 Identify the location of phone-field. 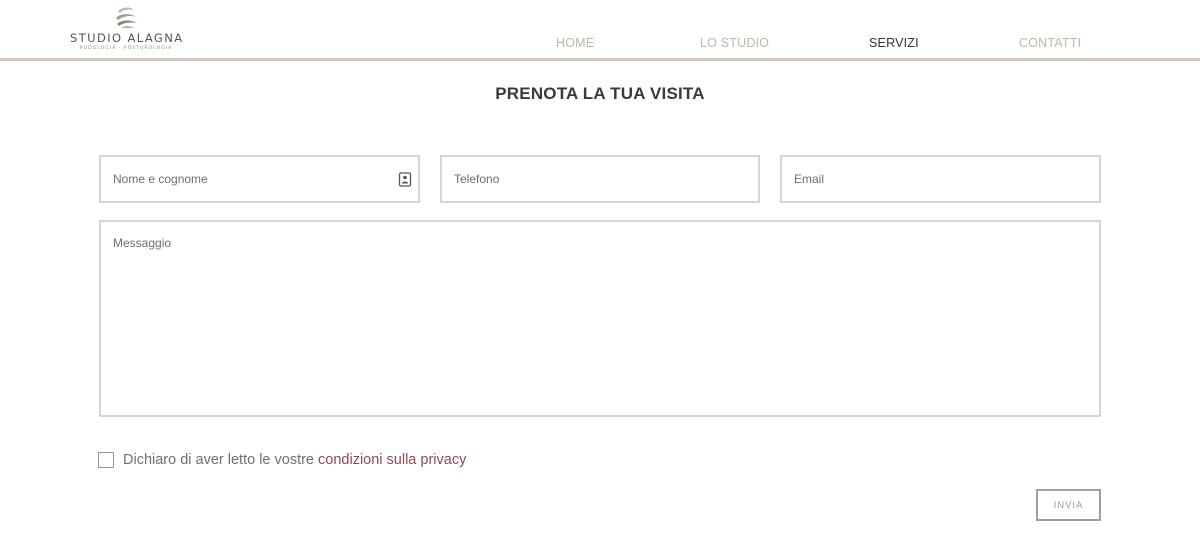
(600, 179).